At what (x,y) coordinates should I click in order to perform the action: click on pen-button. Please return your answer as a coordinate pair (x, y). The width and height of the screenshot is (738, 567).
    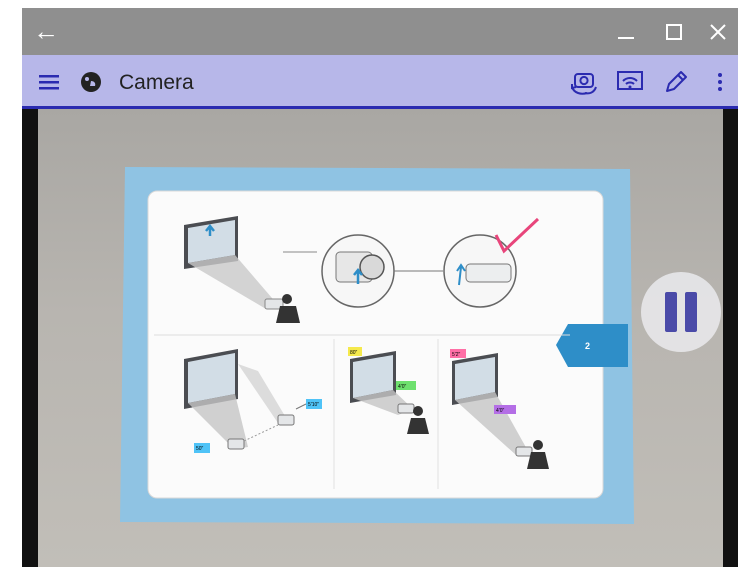
    Looking at the image, I should click on (676, 82).